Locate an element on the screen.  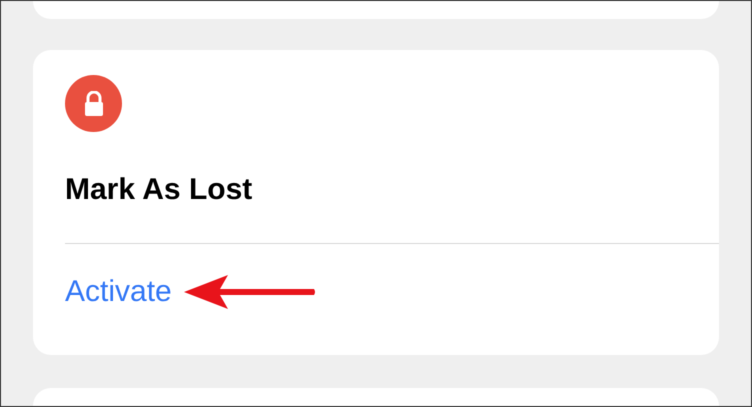
activate-link: Activate is located at coordinates (118, 292).